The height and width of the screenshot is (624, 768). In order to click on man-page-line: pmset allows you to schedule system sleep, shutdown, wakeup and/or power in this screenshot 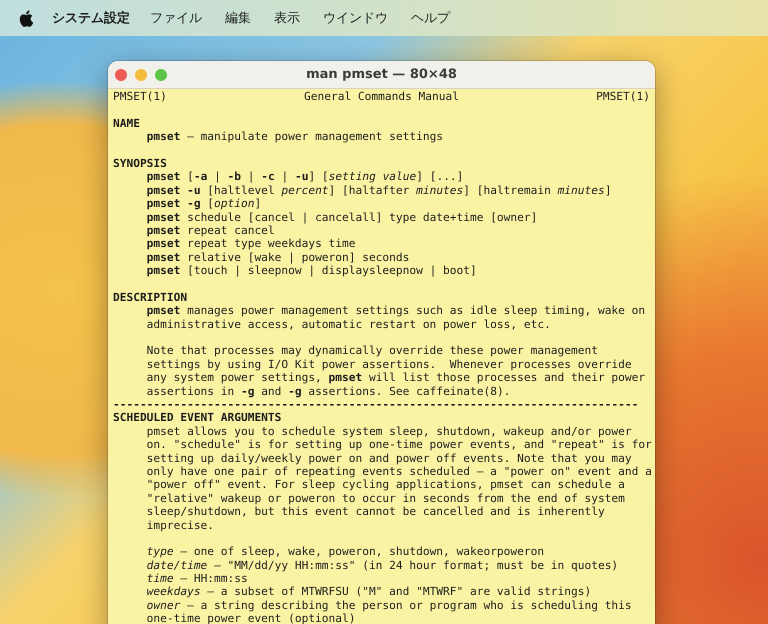, I will do `click(389, 431)`.